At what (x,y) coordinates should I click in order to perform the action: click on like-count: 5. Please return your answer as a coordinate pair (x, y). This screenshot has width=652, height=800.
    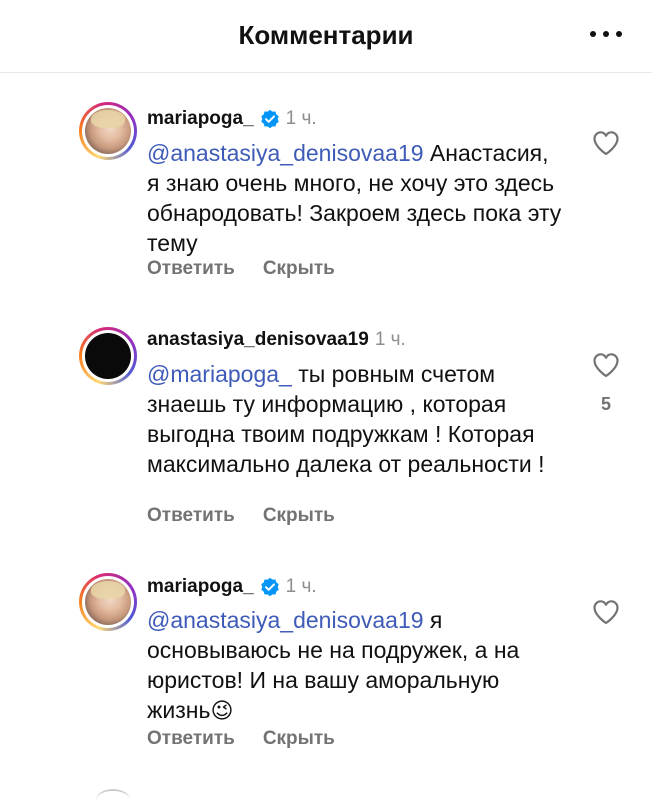
    Looking at the image, I should click on (605, 404).